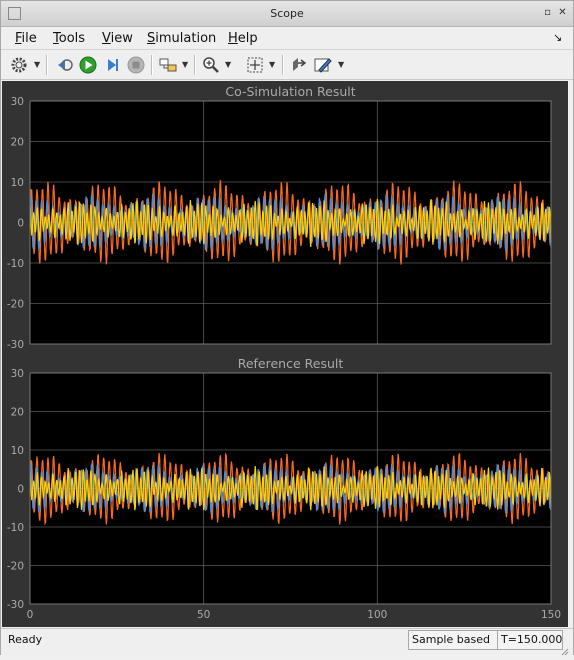 Image resolution: width=574 pixels, height=660 pixels. I want to click on menu-tools: Tools, so click(69, 38).